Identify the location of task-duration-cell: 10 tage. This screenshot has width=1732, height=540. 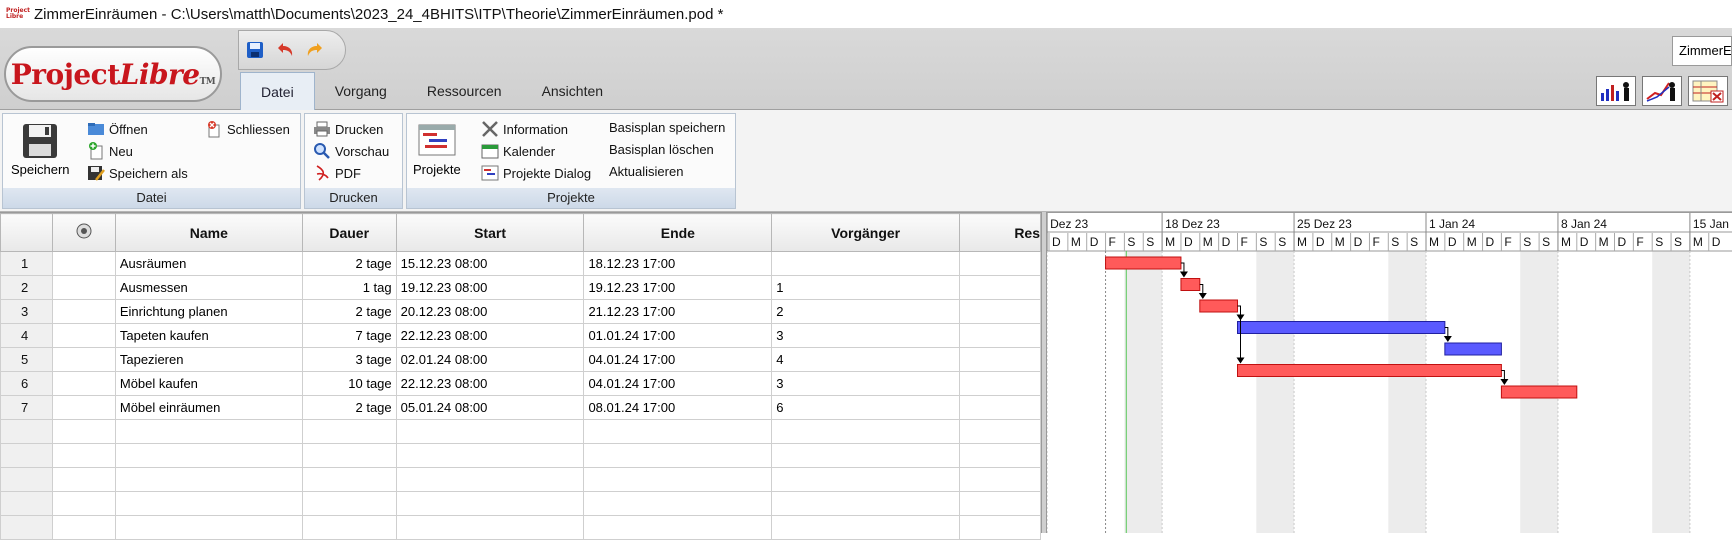
(349, 383).